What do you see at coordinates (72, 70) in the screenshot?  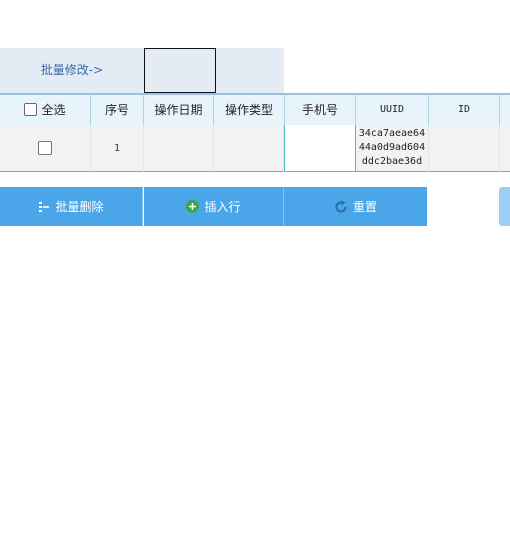 I see `batch-edit-label: 批量修改->` at bounding box center [72, 70].